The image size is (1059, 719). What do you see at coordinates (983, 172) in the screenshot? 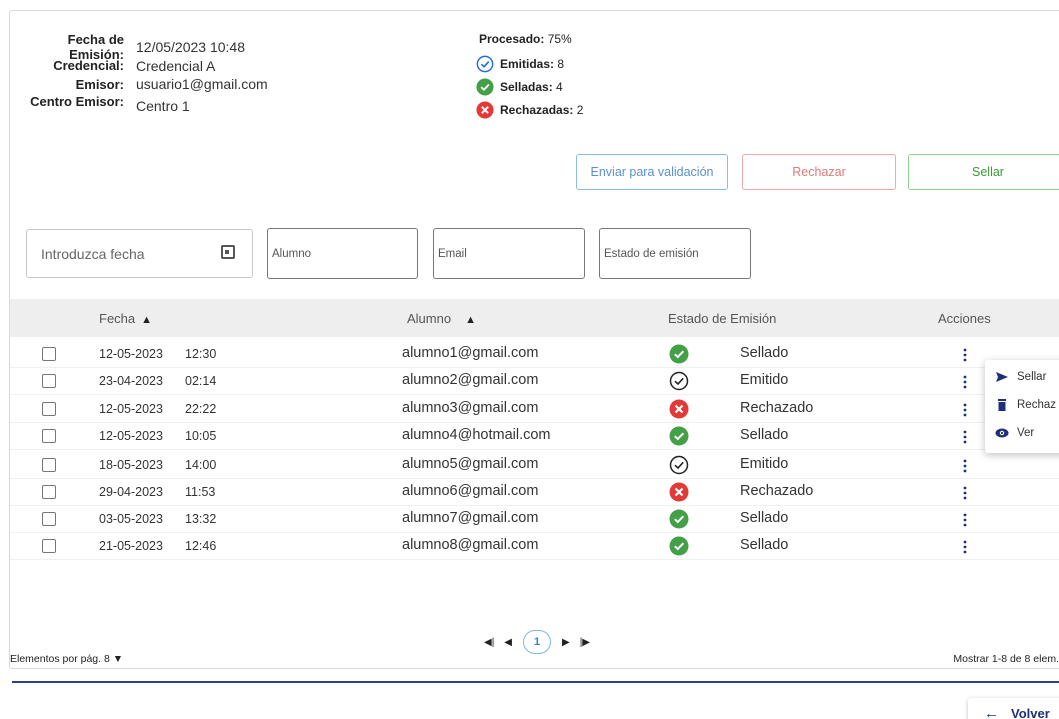
I see `sellar-button: Sellar` at bounding box center [983, 172].